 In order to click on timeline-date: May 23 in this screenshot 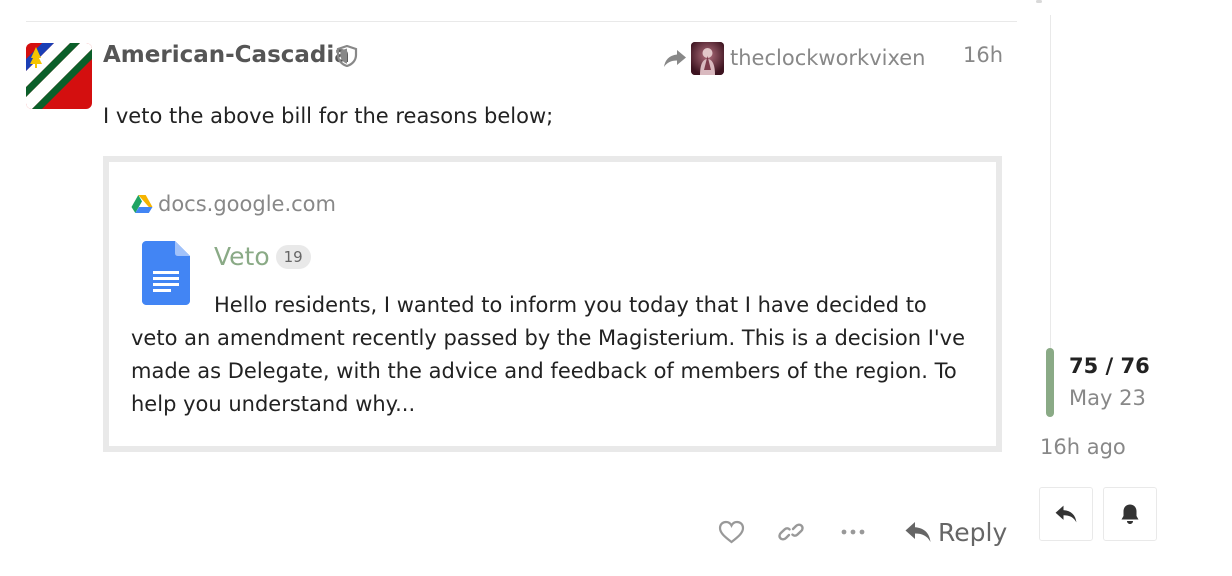, I will do `click(1107, 398)`.